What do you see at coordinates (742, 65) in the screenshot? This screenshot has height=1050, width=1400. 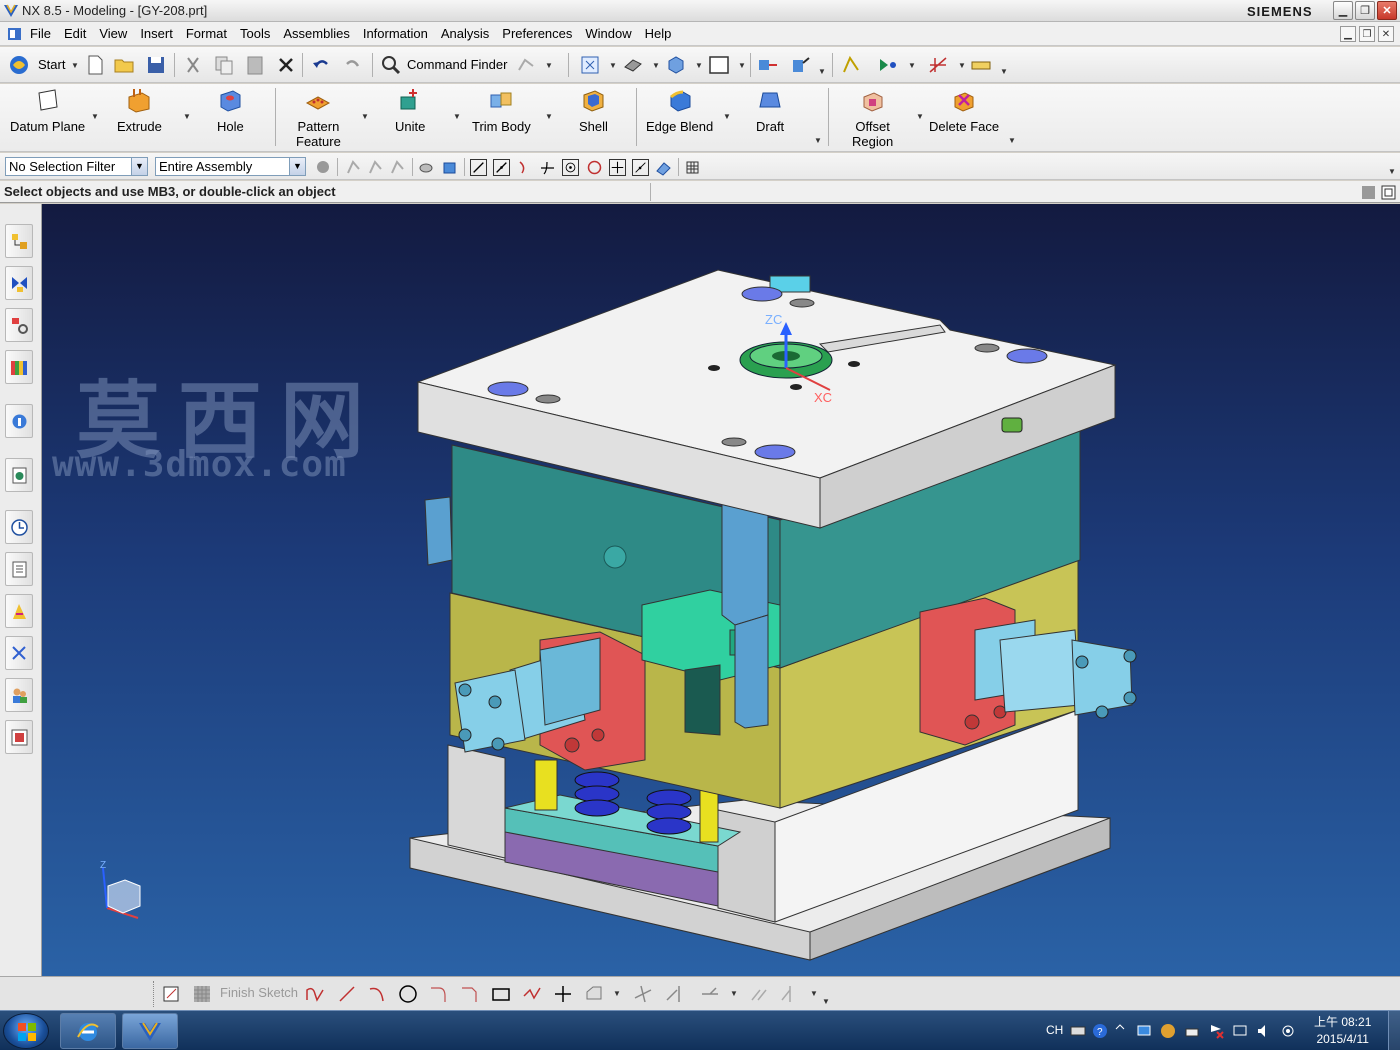 I see `background-dropdown-icon: ▼` at bounding box center [742, 65].